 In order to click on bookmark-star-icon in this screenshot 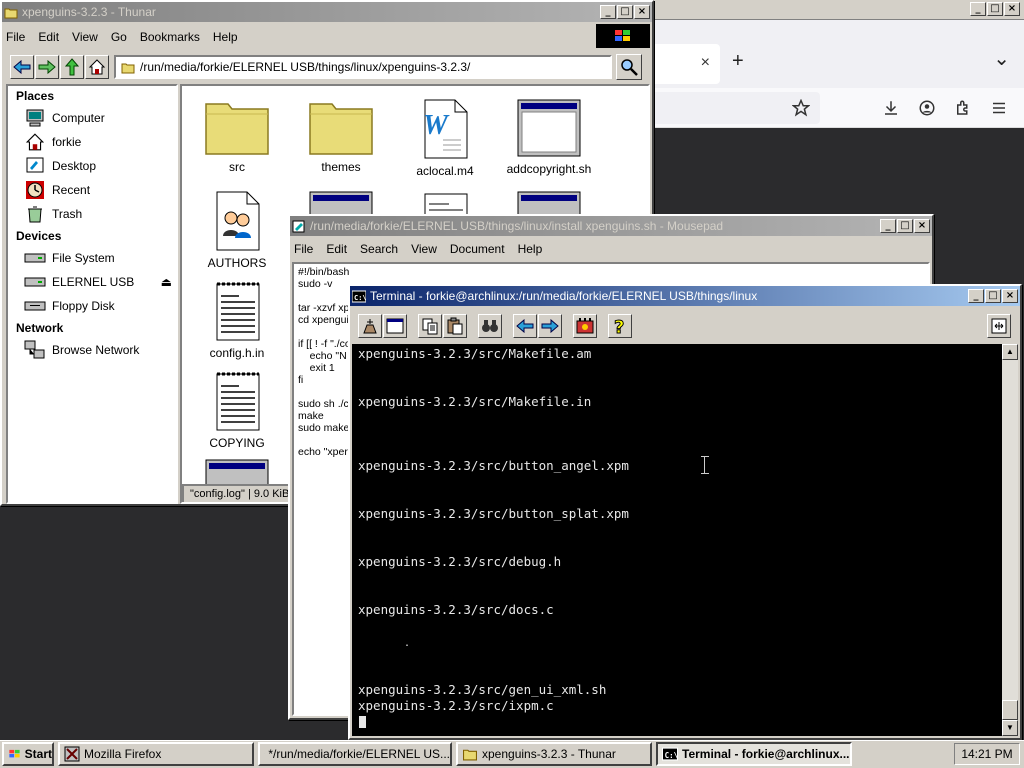, I will do `click(801, 108)`.